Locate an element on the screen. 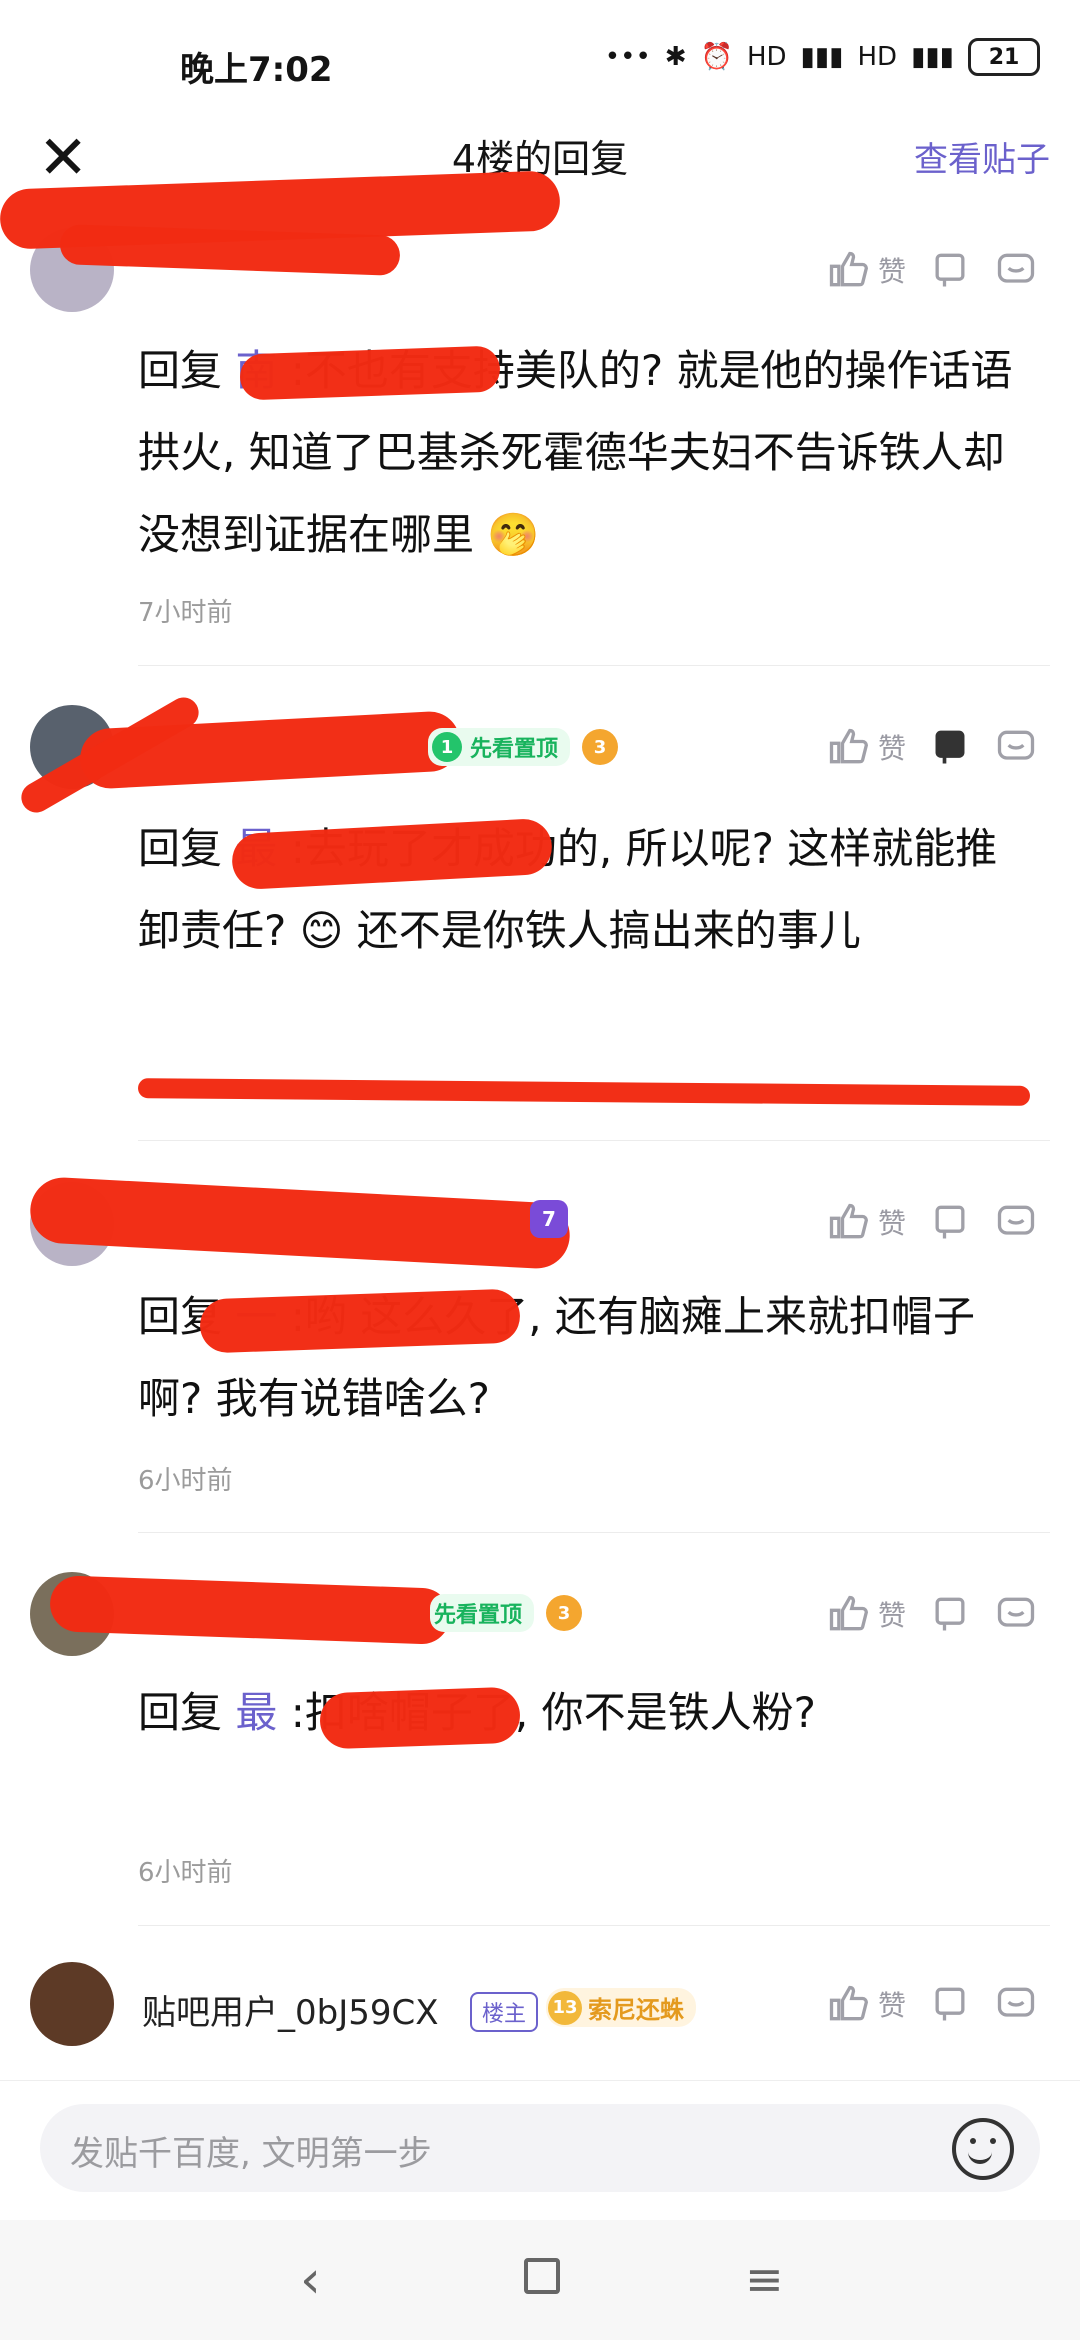 This screenshot has width=1080, height=2340. pin-badge: 先看置顶 is located at coordinates (482, 1613).